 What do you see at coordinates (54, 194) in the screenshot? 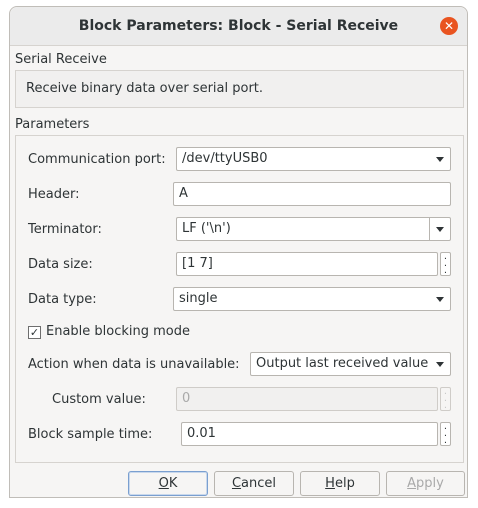
I see `header-label: Header:` at bounding box center [54, 194].